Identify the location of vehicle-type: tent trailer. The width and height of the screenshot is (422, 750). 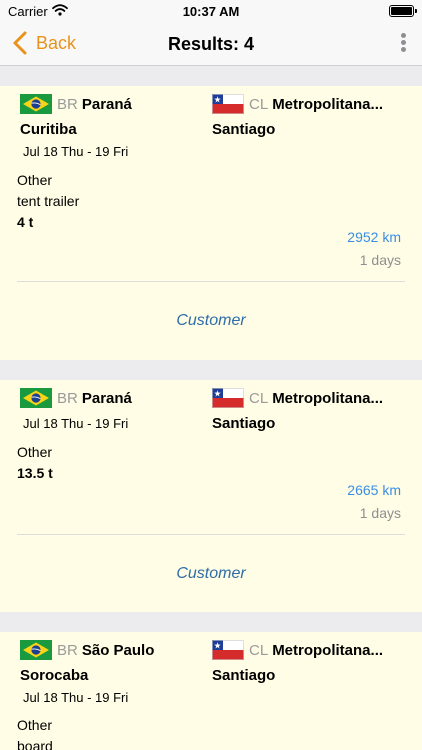
(48, 201).